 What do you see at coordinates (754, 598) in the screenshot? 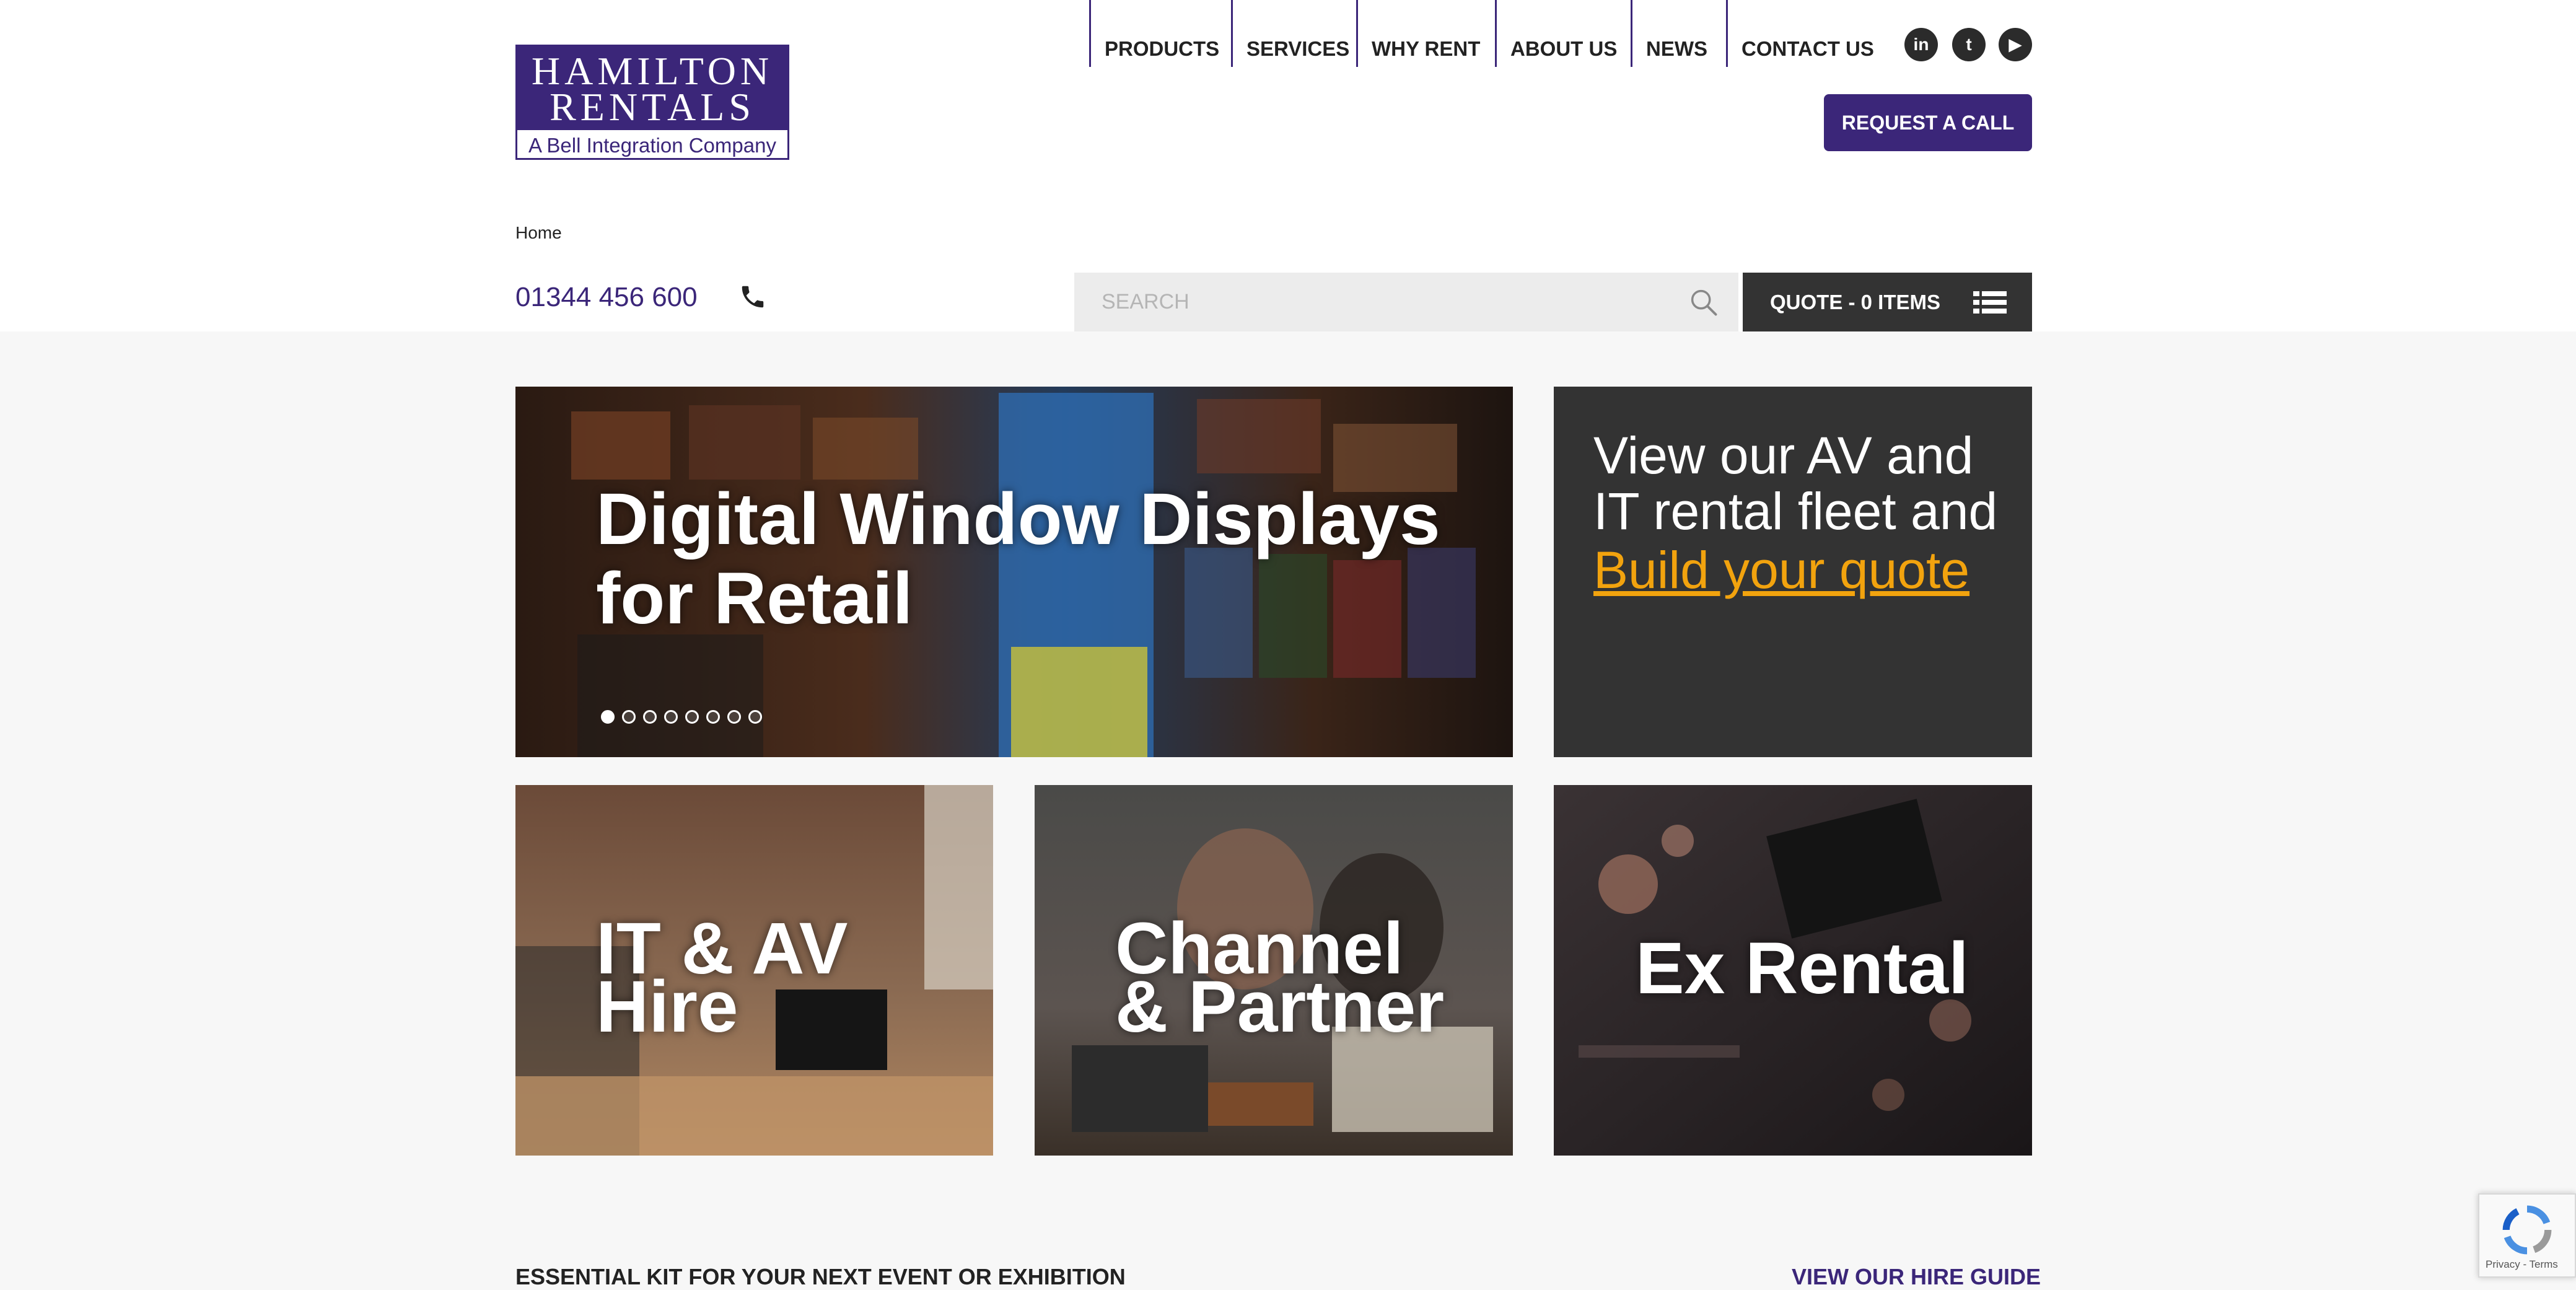
I see `hero-title-line-2: for Retail` at bounding box center [754, 598].